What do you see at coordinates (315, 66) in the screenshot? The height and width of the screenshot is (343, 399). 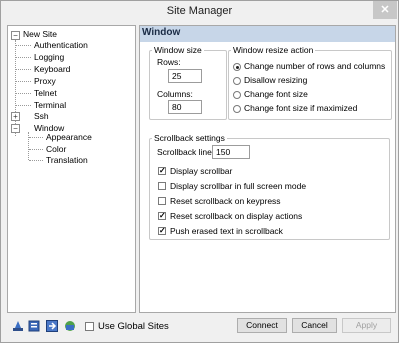 I see `resize-option-label-rows-columns: Change number of rows and columns` at bounding box center [315, 66].